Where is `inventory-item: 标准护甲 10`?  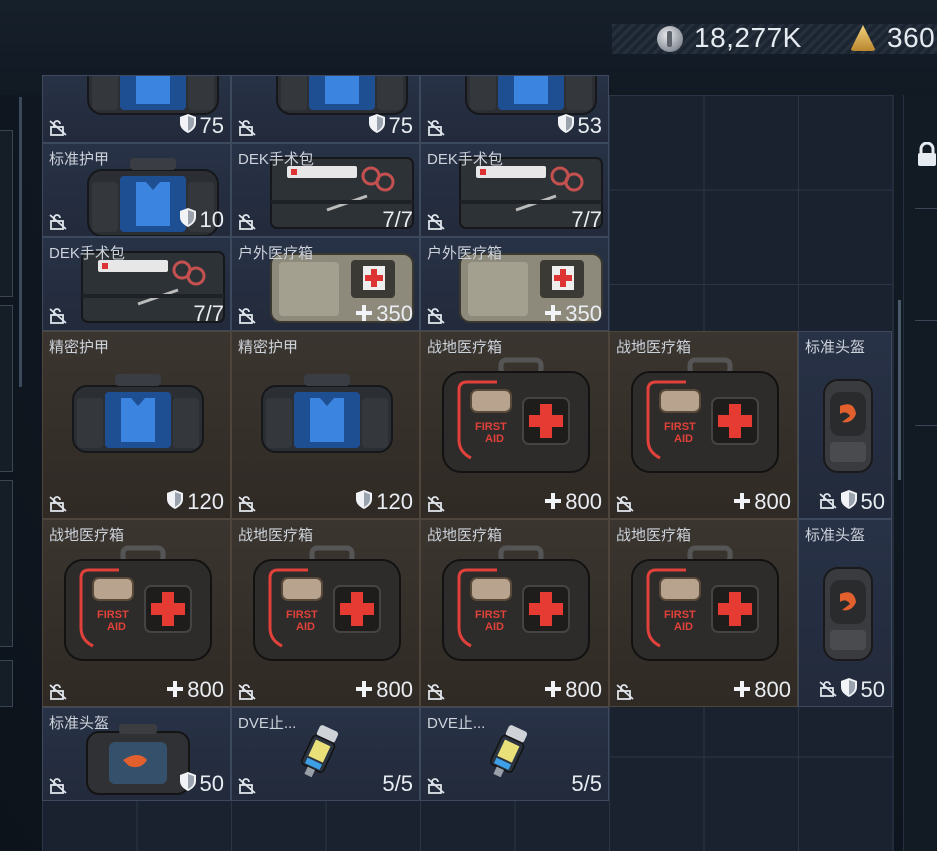
inventory-item: 标准护甲 10 is located at coordinates (136, 190).